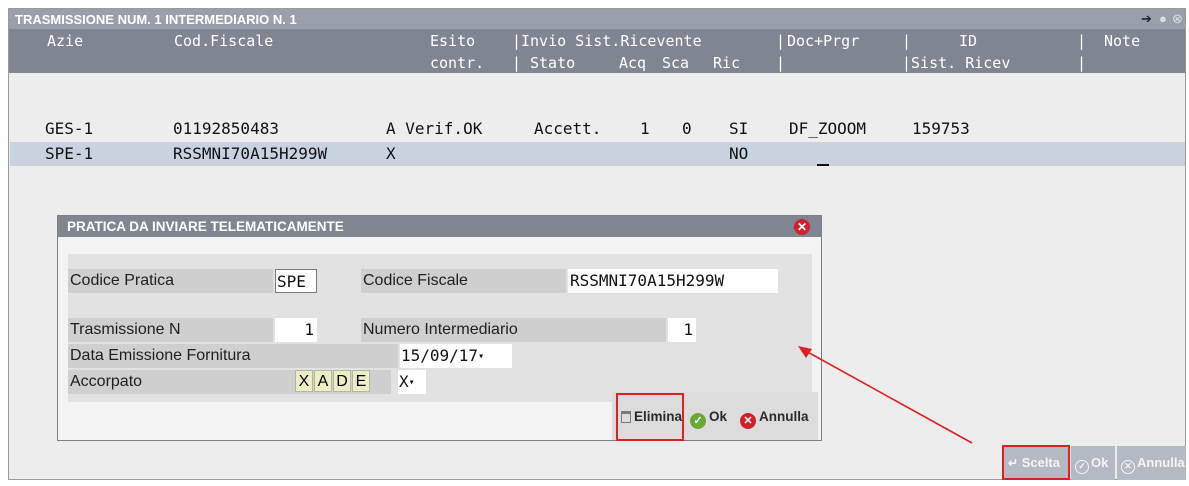 This screenshot has height=486, width=1189. Describe the element at coordinates (885, 395) in the screenshot. I see `annotation-arrow` at that location.